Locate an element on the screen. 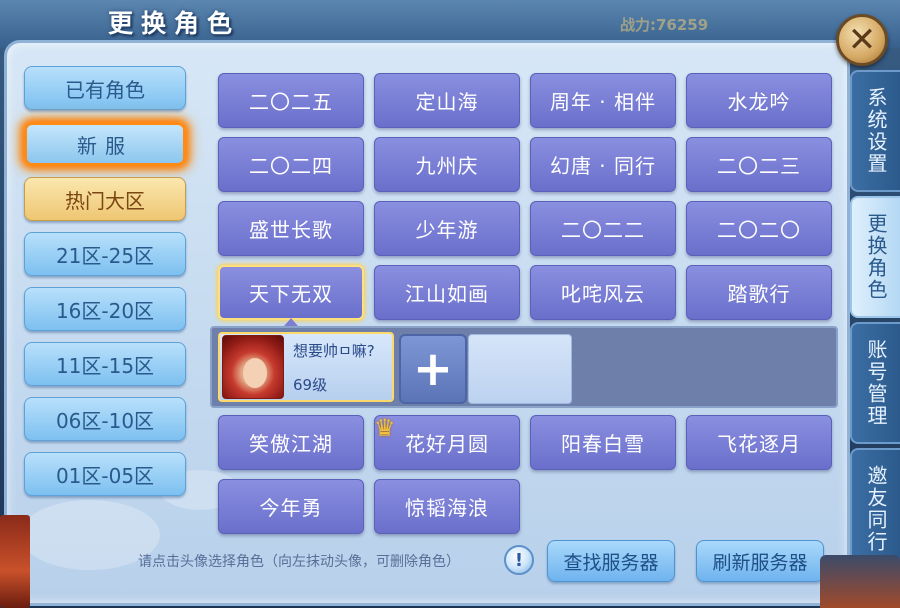 The width and height of the screenshot is (900, 608). server-button: 叱咤风云 is located at coordinates (603, 292).